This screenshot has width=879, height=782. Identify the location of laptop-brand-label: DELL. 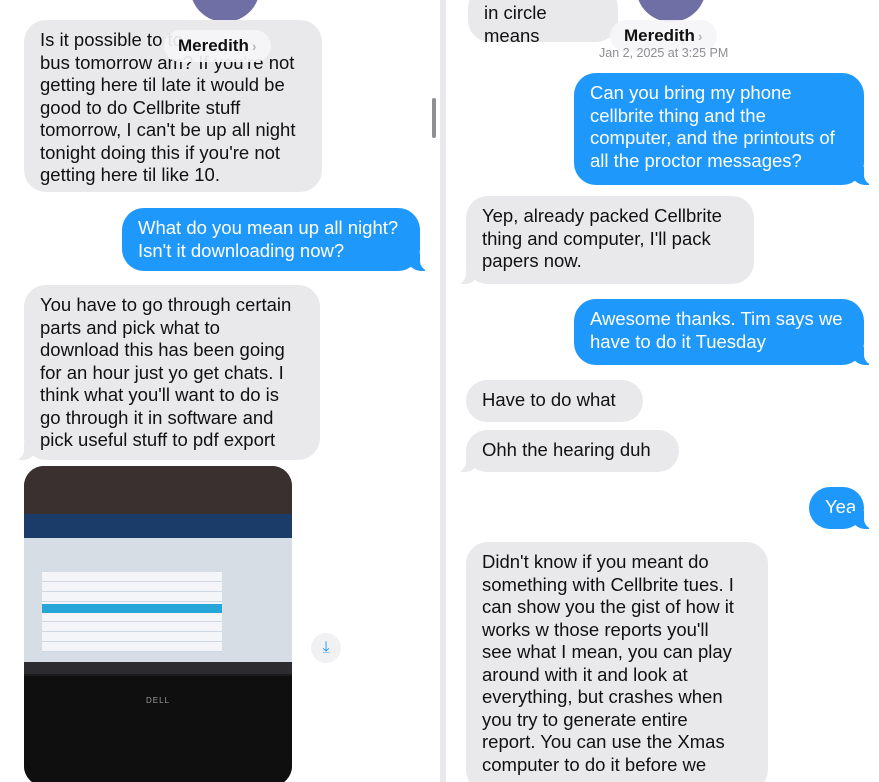
(158, 700).